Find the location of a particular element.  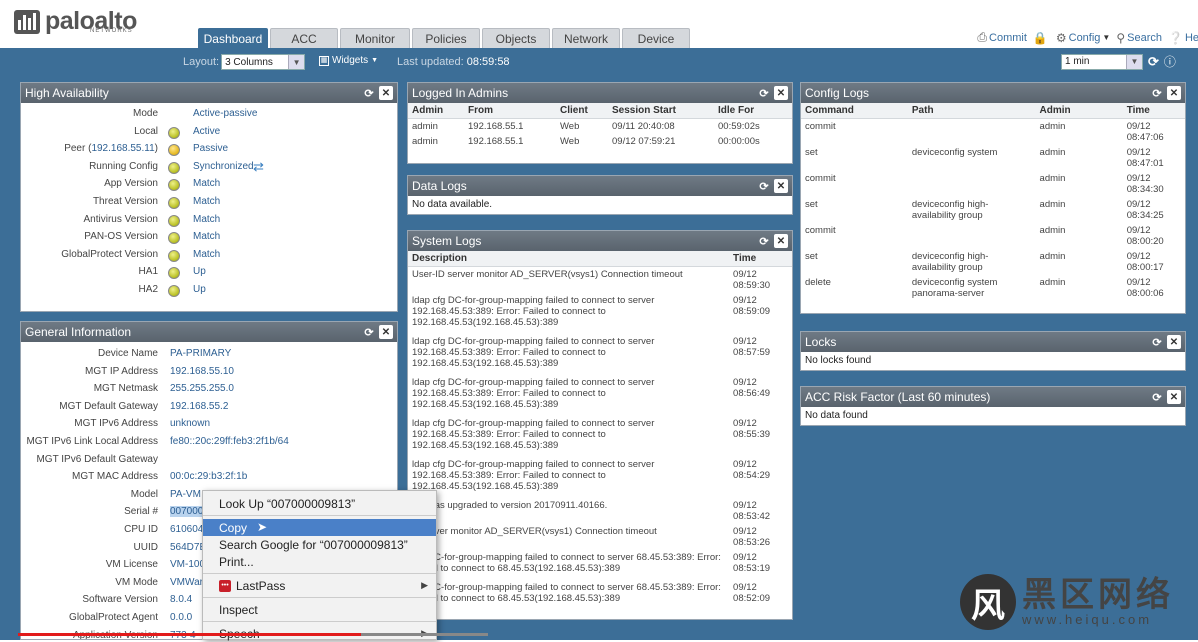

menu-item-copy: Copy ➤ is located at coordinates (319, 527).